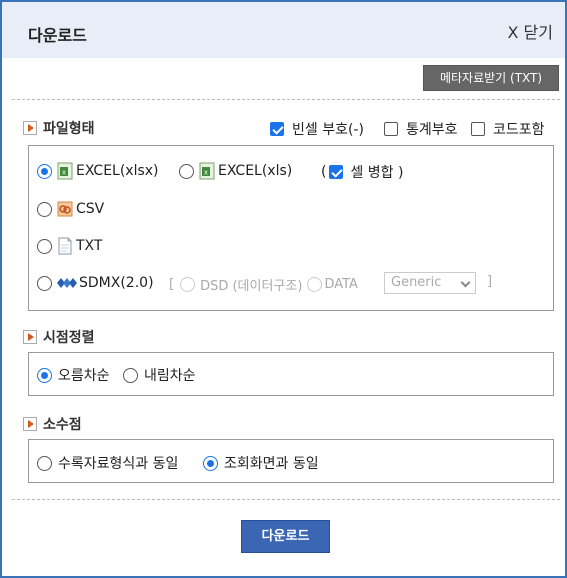  Describe the element at coordinates (362, 172) in the screenshot. I see `merge-cells-option: ( 셀 병합 )` at that location.